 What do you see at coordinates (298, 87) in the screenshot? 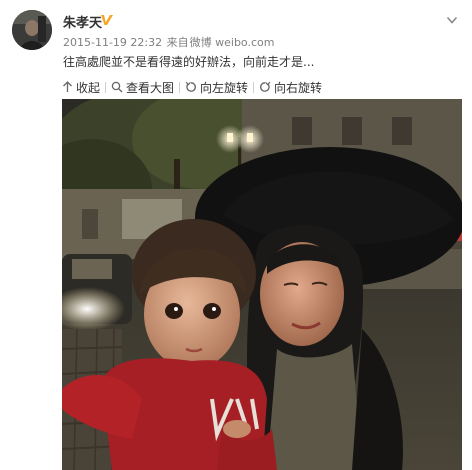
I see `rotate-right-label: 向右旋转` at bounding box center [298, 87].